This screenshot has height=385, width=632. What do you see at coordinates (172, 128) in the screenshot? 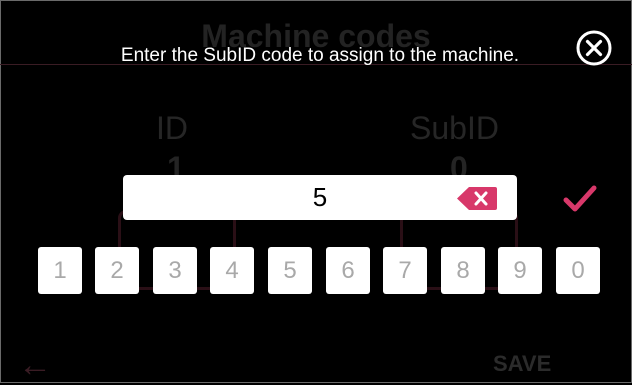
I see `id-label: ID` at bounding box center [172, 128].